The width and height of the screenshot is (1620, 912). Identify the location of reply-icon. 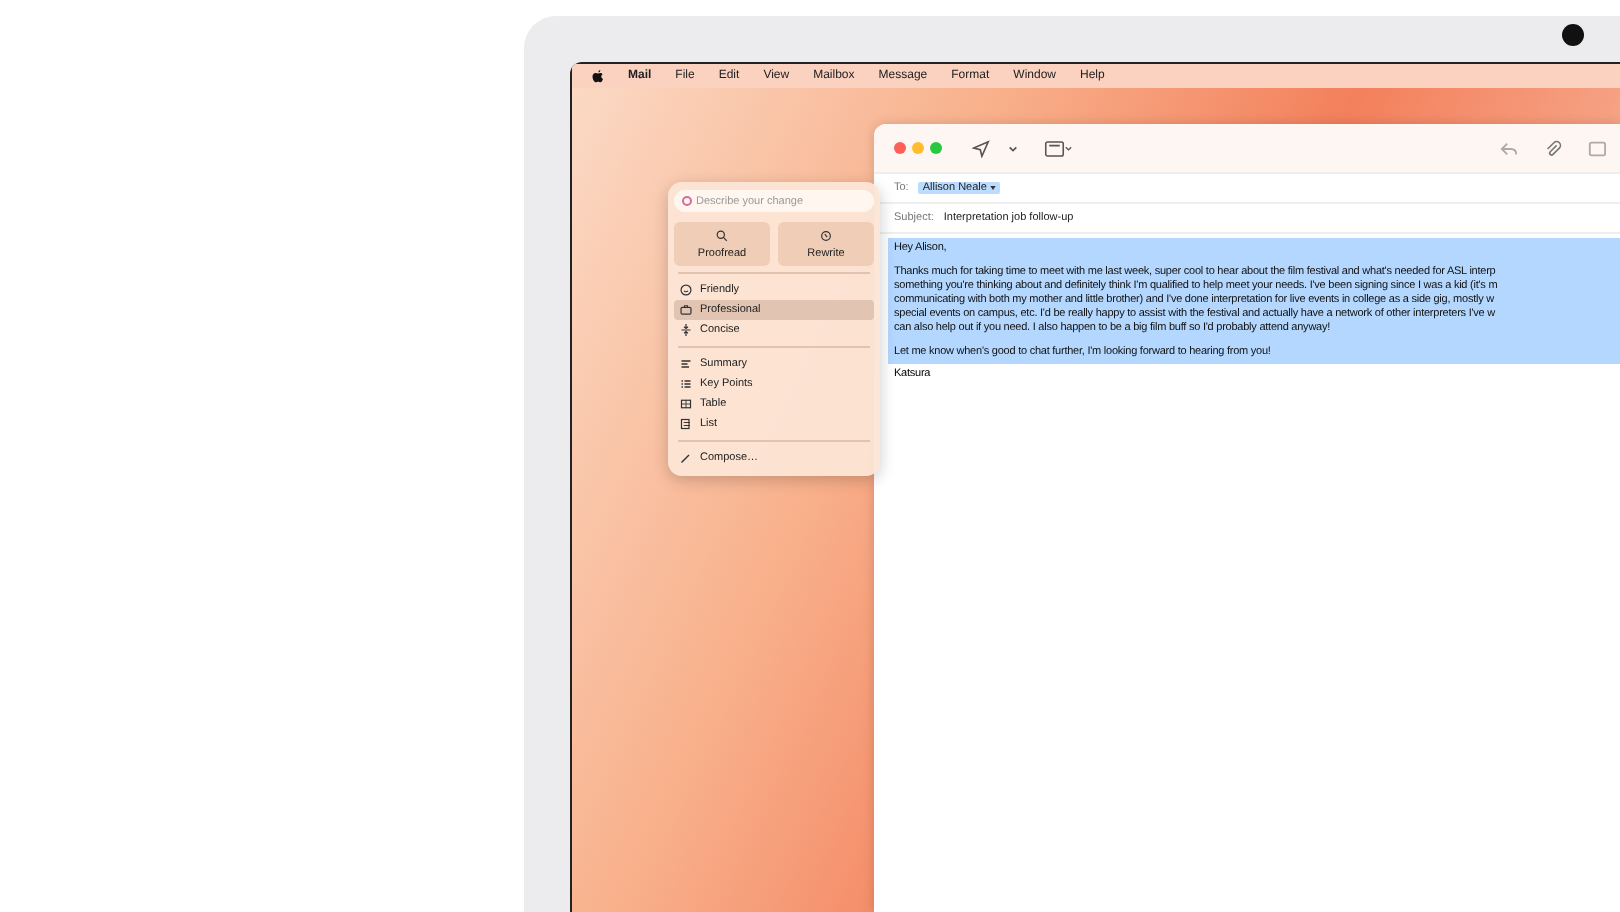
(1509, 148).